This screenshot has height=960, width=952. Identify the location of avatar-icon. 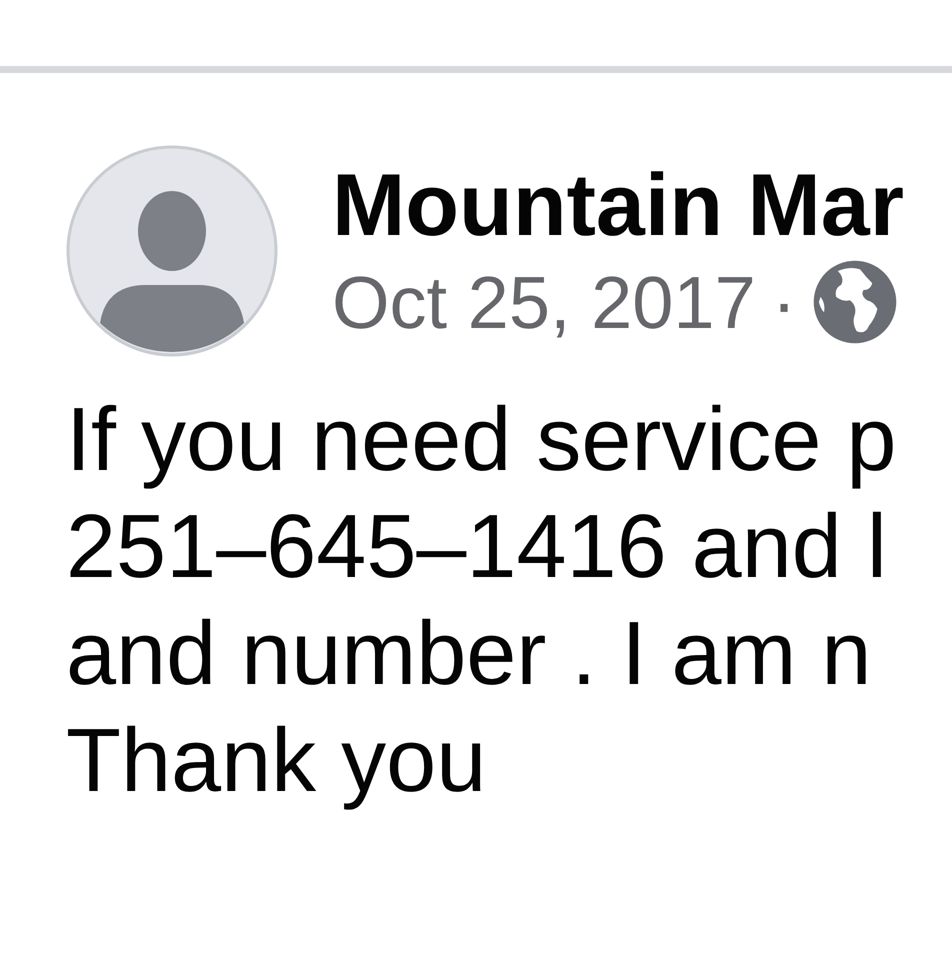
(172, 251).